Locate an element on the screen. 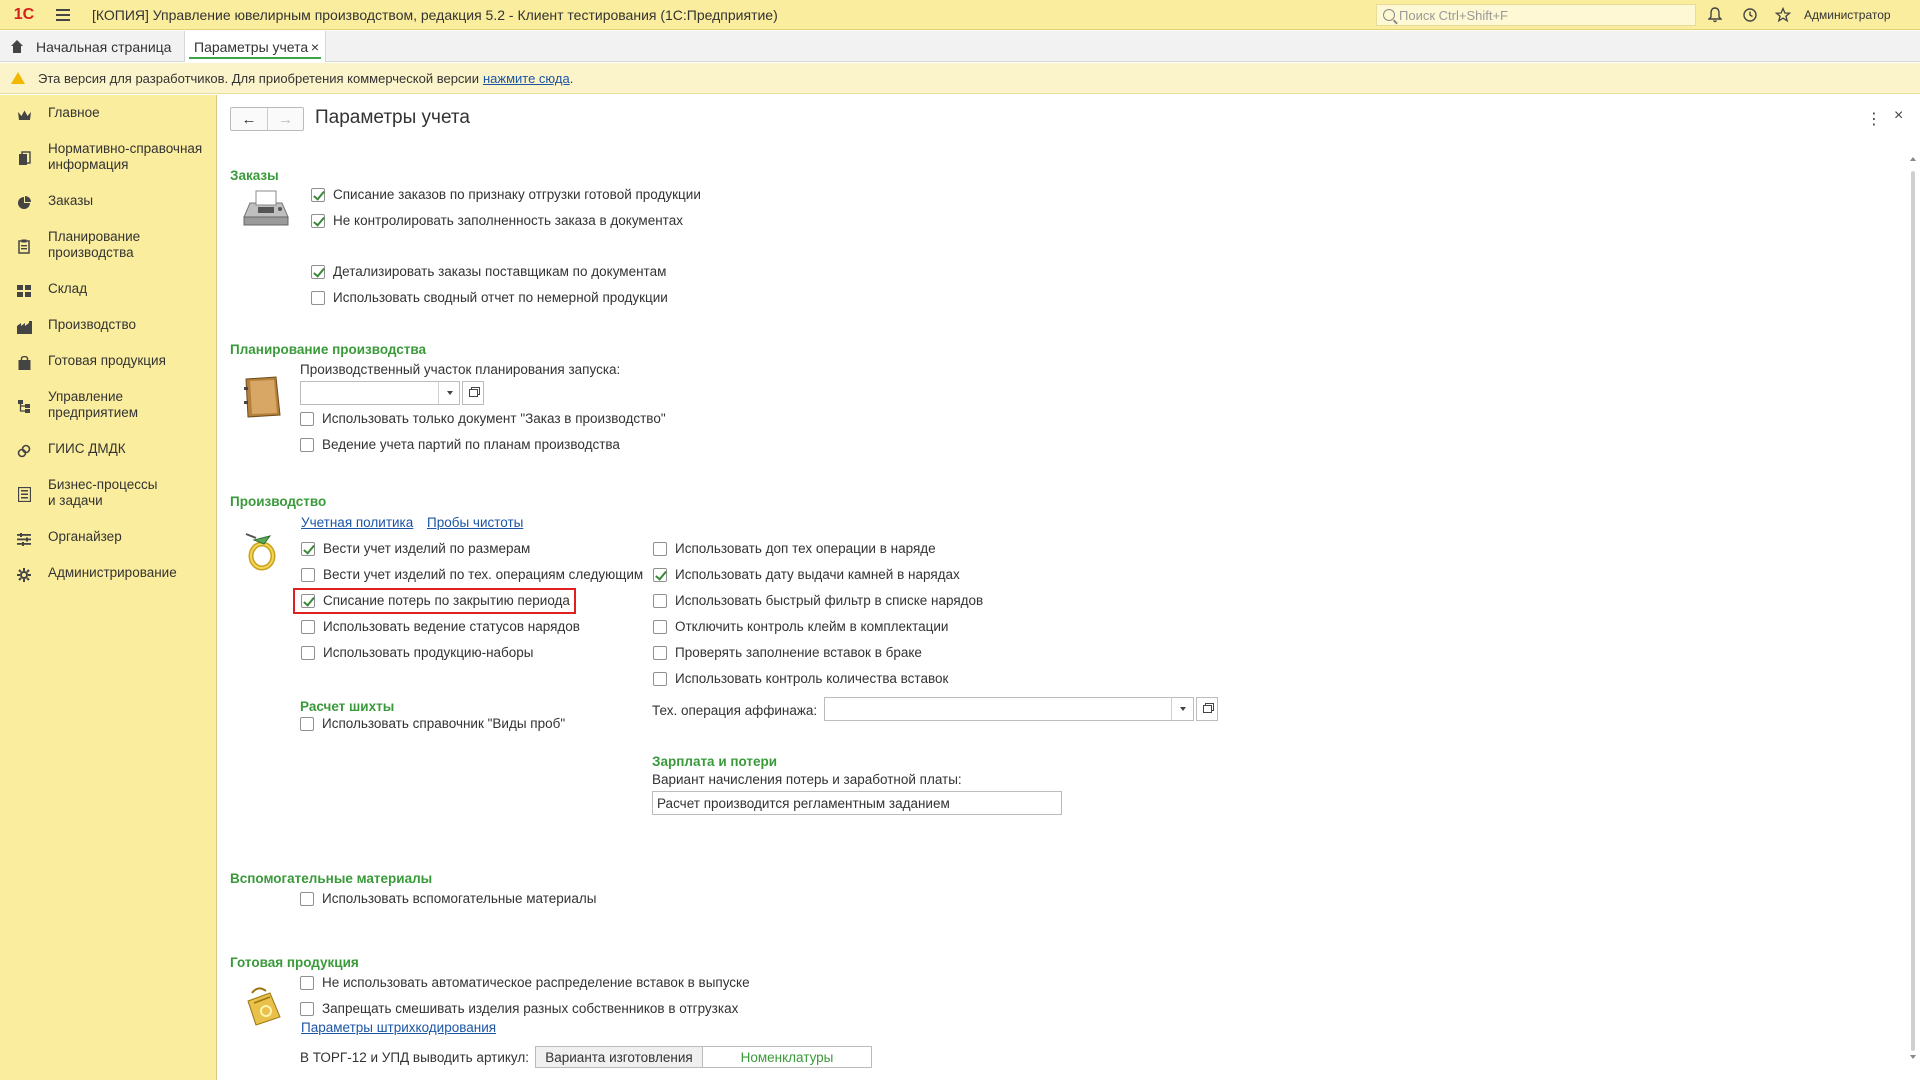  scroll-up-arrow is located at coordinates (1913, 159).